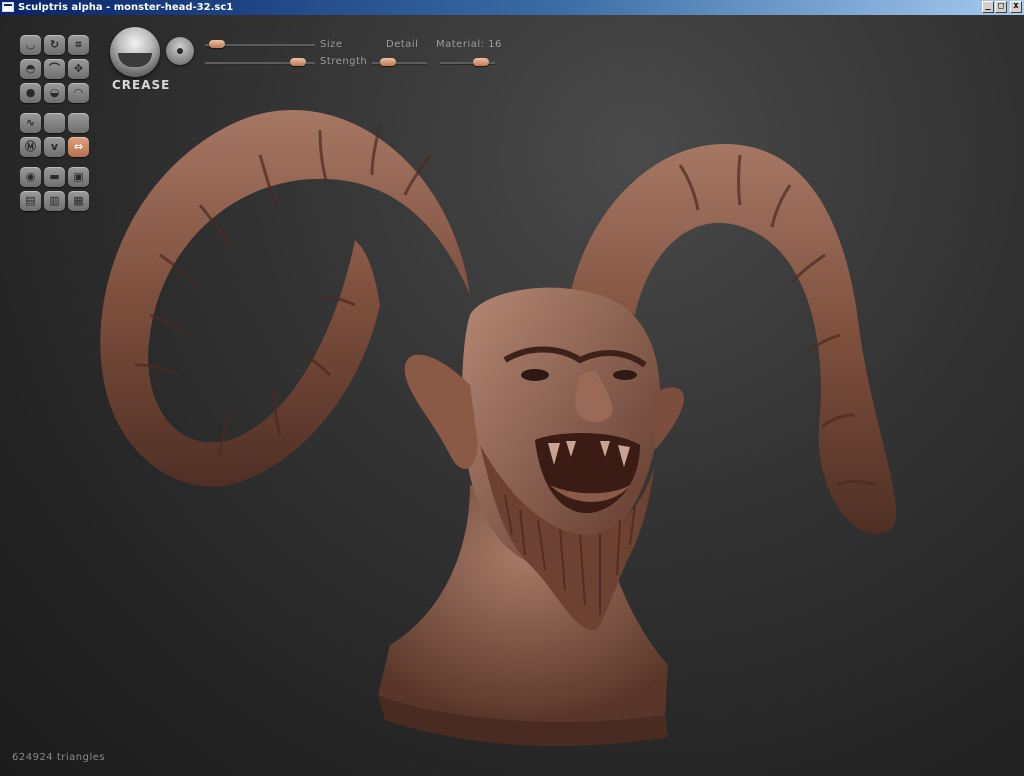 The image size is (1024, 776). Describe the element at coordinates (387, 62) in the screenshot. I see `detail-slider-knob` at that location.